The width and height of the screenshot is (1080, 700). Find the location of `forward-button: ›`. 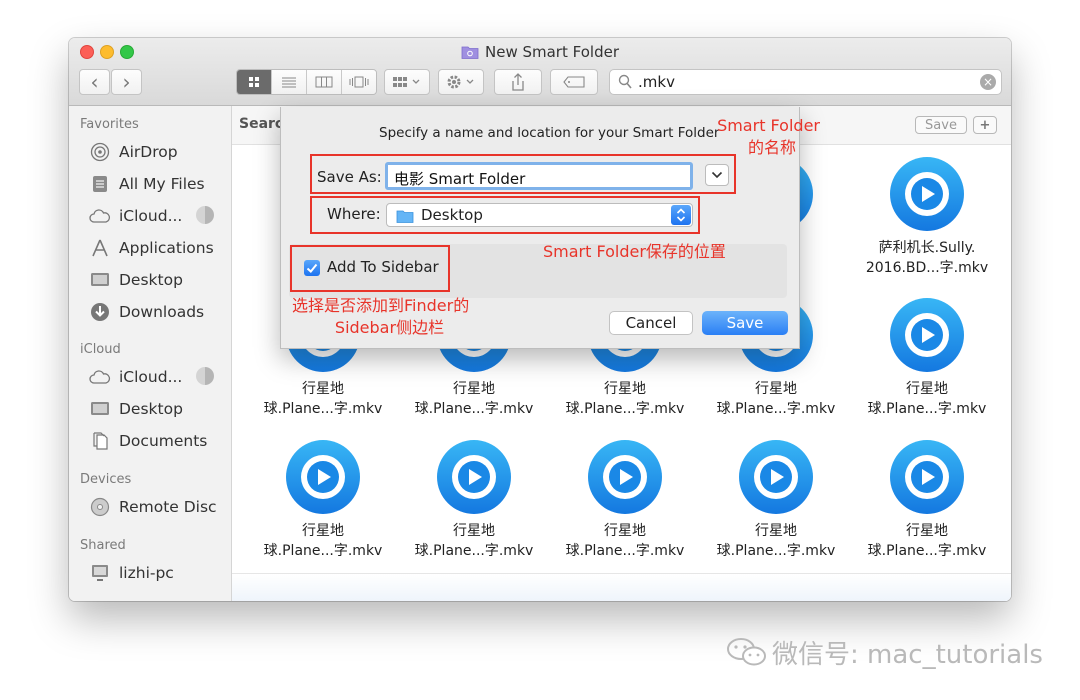

forward-button: › is located at coordinates (126, 82).